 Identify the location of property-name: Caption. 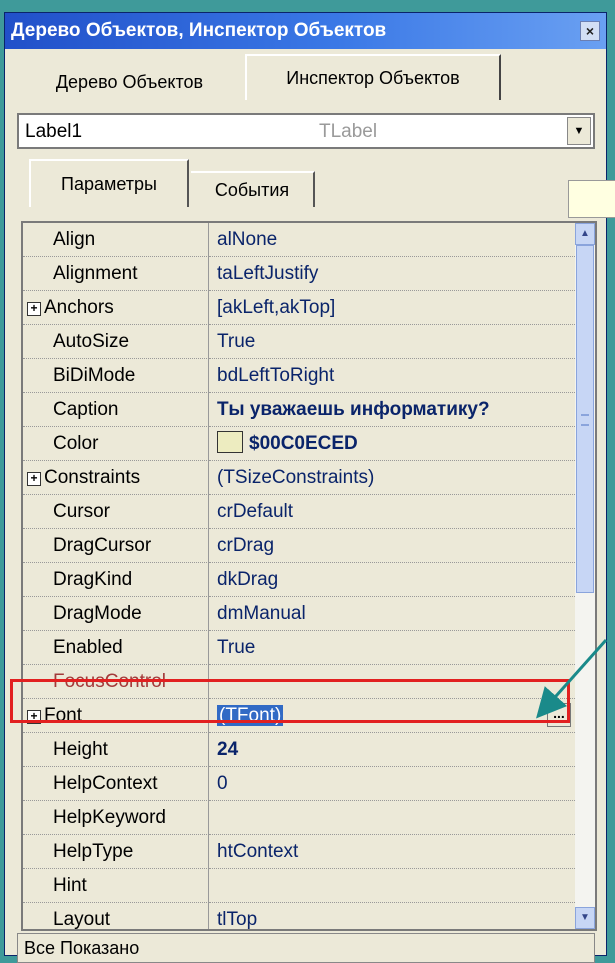
(116, 410).